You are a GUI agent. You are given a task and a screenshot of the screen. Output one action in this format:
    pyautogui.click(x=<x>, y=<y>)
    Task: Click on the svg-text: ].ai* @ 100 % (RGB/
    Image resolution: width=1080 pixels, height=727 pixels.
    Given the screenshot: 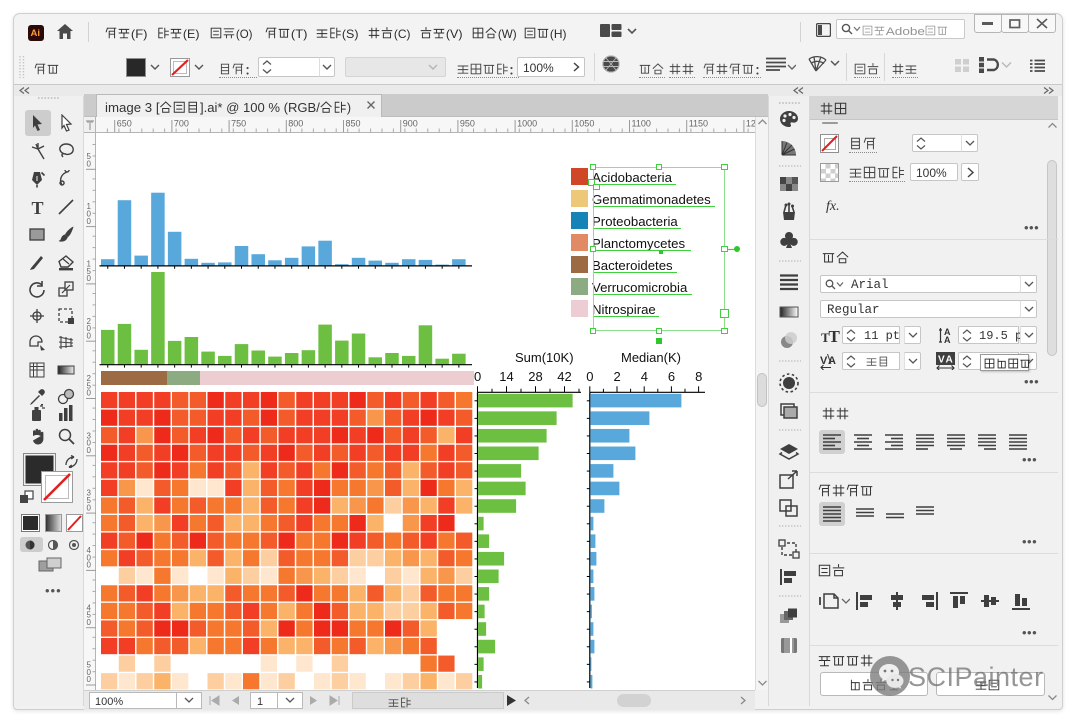 What is the action you would take?
    pyautogui.click(x=260, y=108)
    